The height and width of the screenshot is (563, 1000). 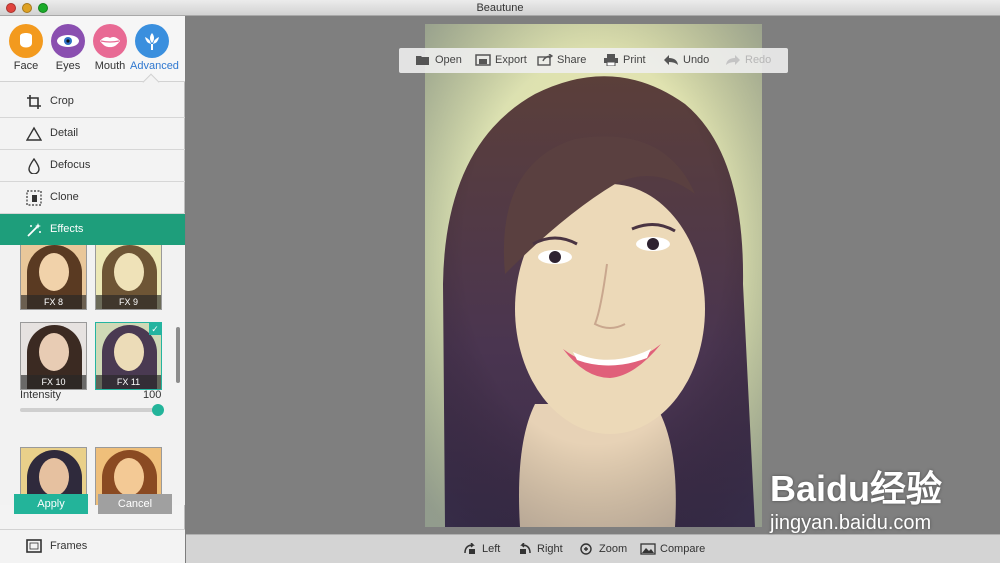 I want to click on redo-button: Redo, so click(x=748, y=61).